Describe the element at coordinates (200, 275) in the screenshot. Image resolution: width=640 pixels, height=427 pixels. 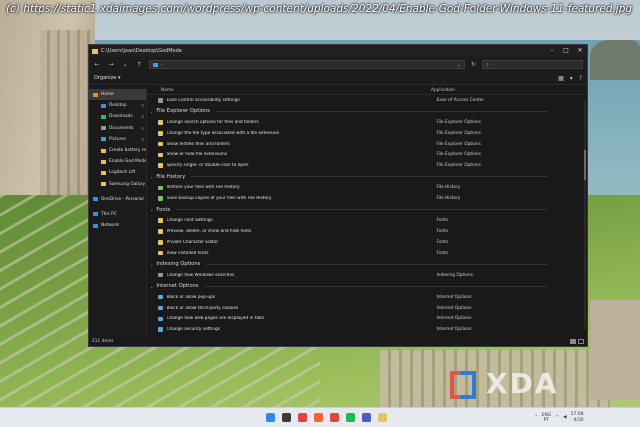
I see `item-name: Change how Windows searches` at that location.